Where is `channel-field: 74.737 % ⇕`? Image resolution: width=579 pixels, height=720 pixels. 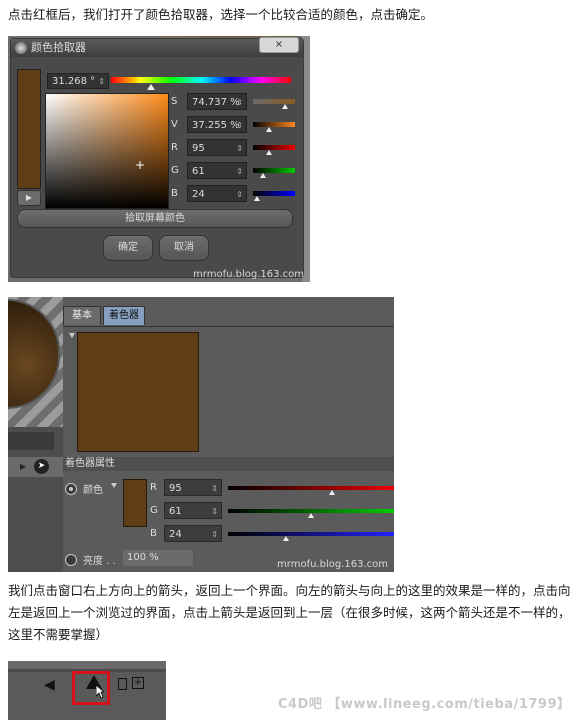 channel-field: 74.737 % ⇕ is located at coordinates (217, 101).